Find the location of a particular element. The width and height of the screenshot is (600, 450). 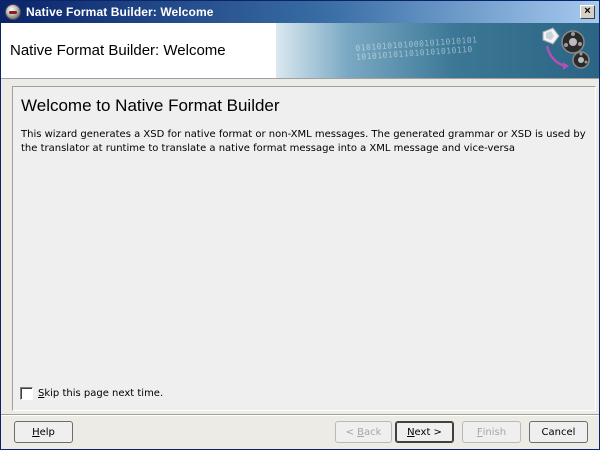

button-bar-separator is located at coordinates (300, 415).